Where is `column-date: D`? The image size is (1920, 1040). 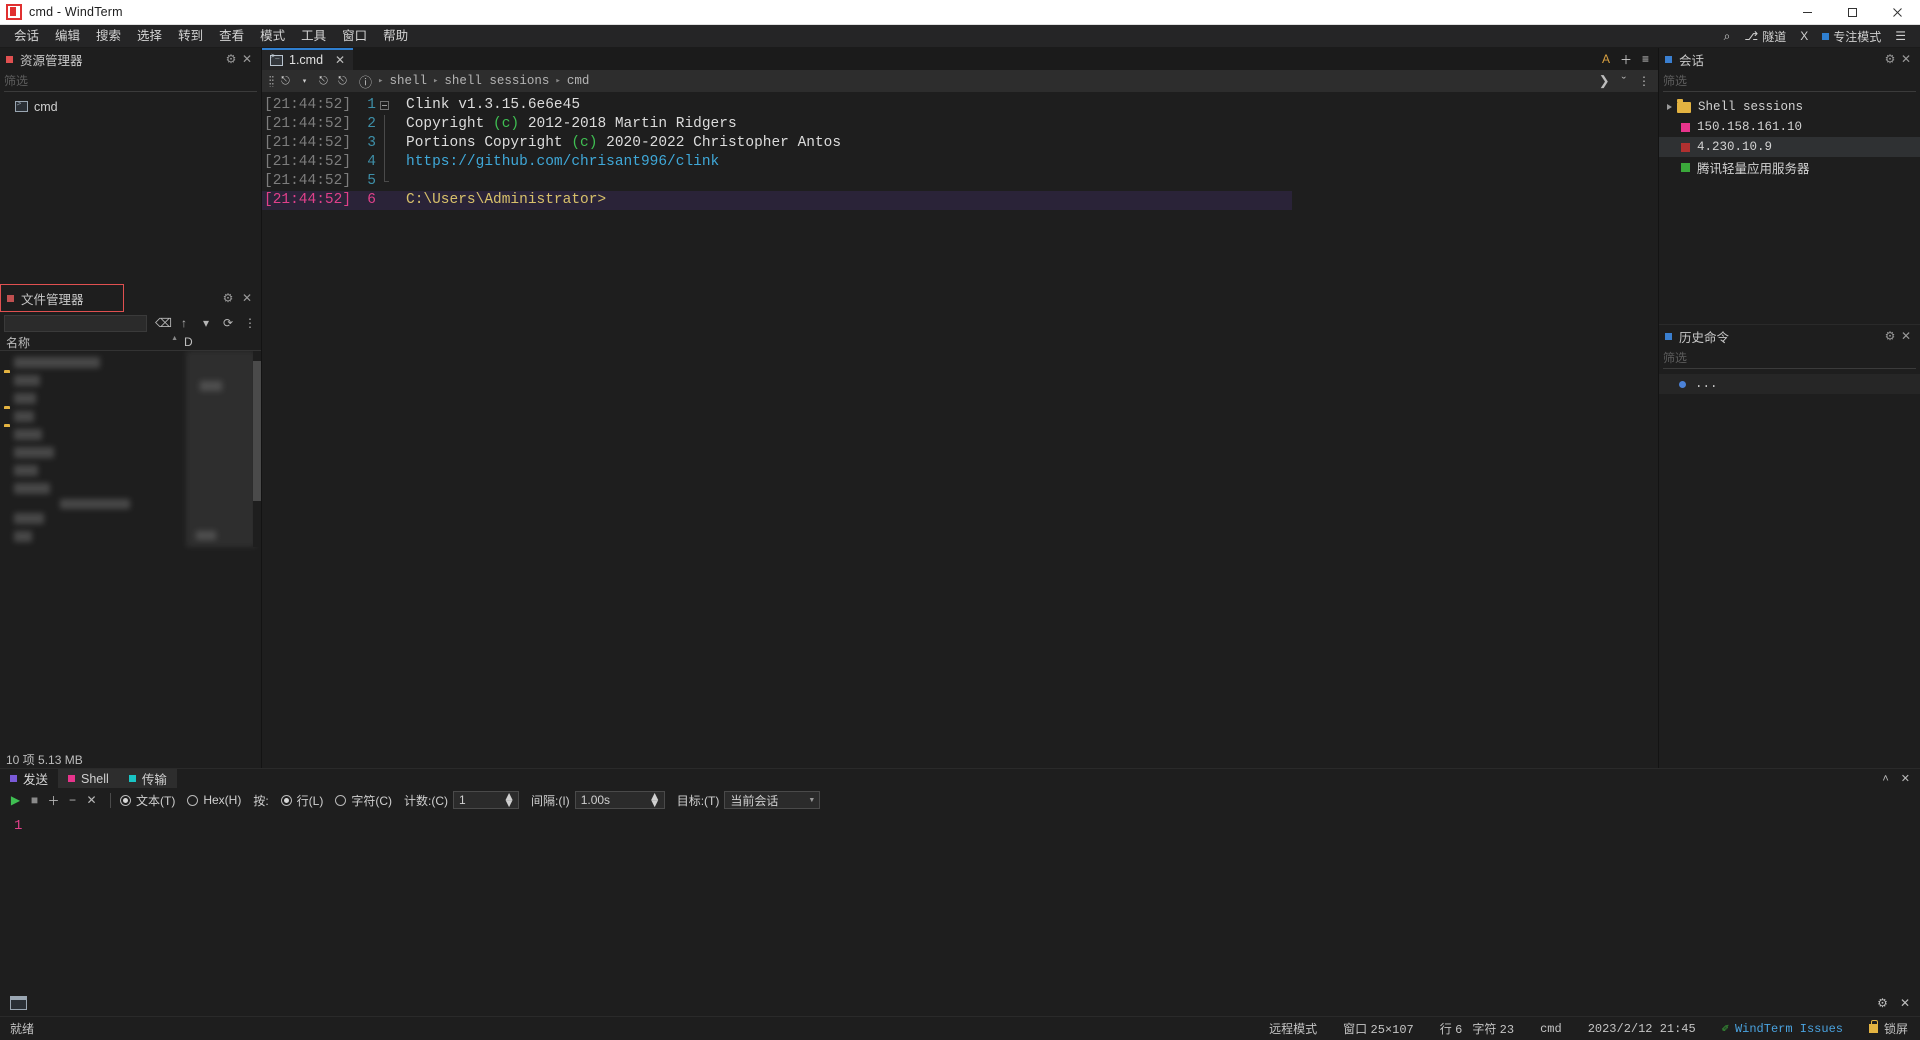 column-date: D is located at coordinates (188, 342).